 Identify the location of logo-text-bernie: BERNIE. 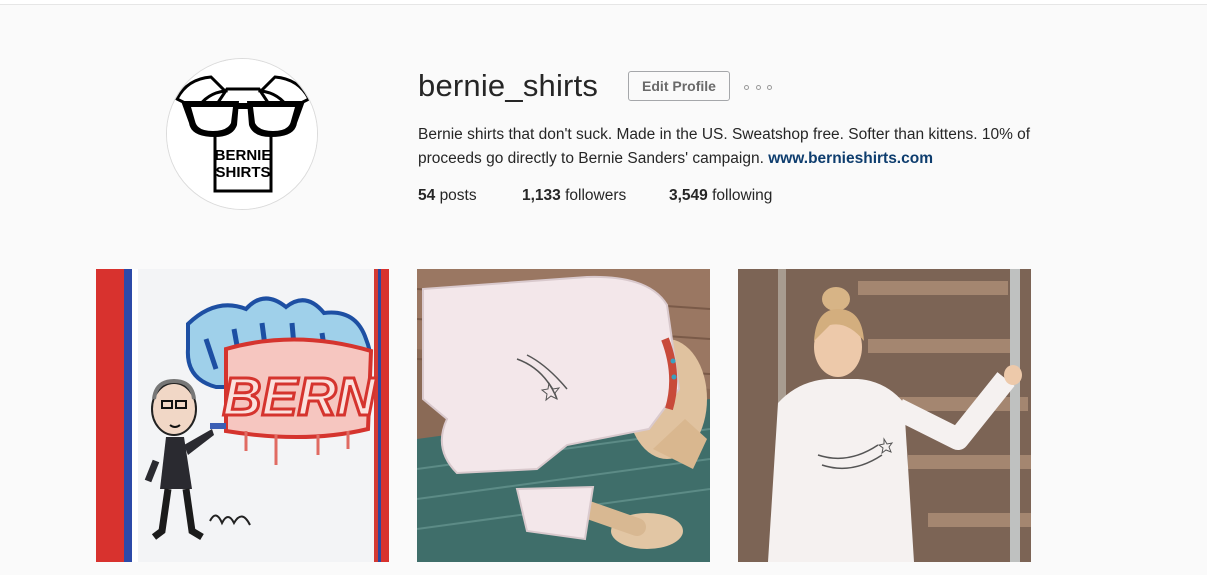
(243, 155).